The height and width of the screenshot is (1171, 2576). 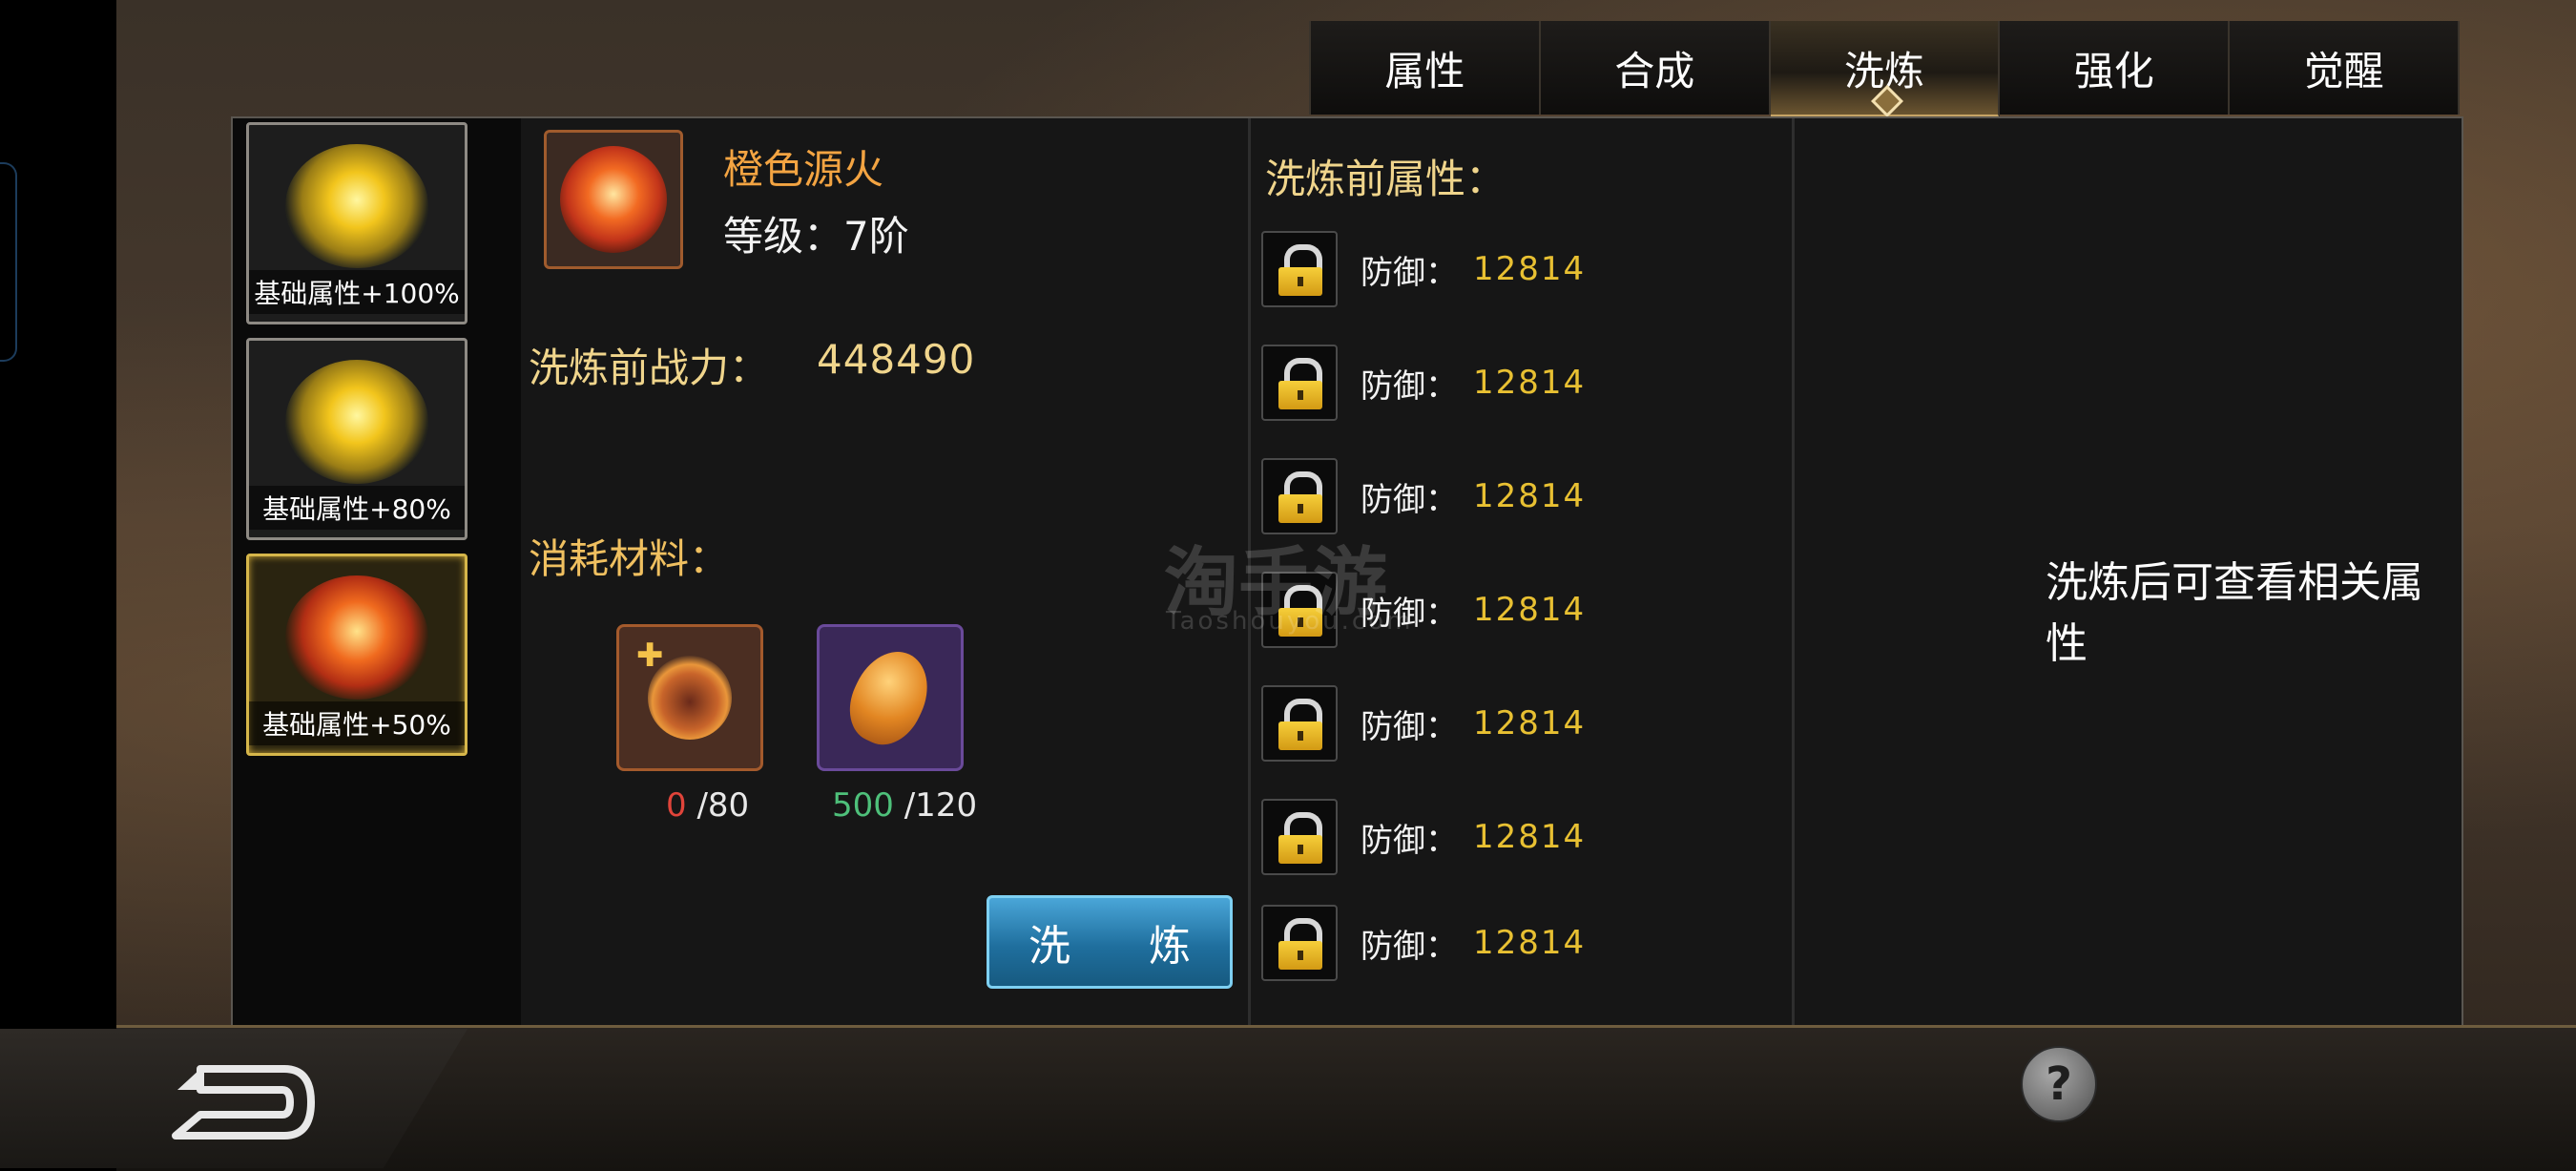 I want to click on divider, so click(x=1793, y=571).